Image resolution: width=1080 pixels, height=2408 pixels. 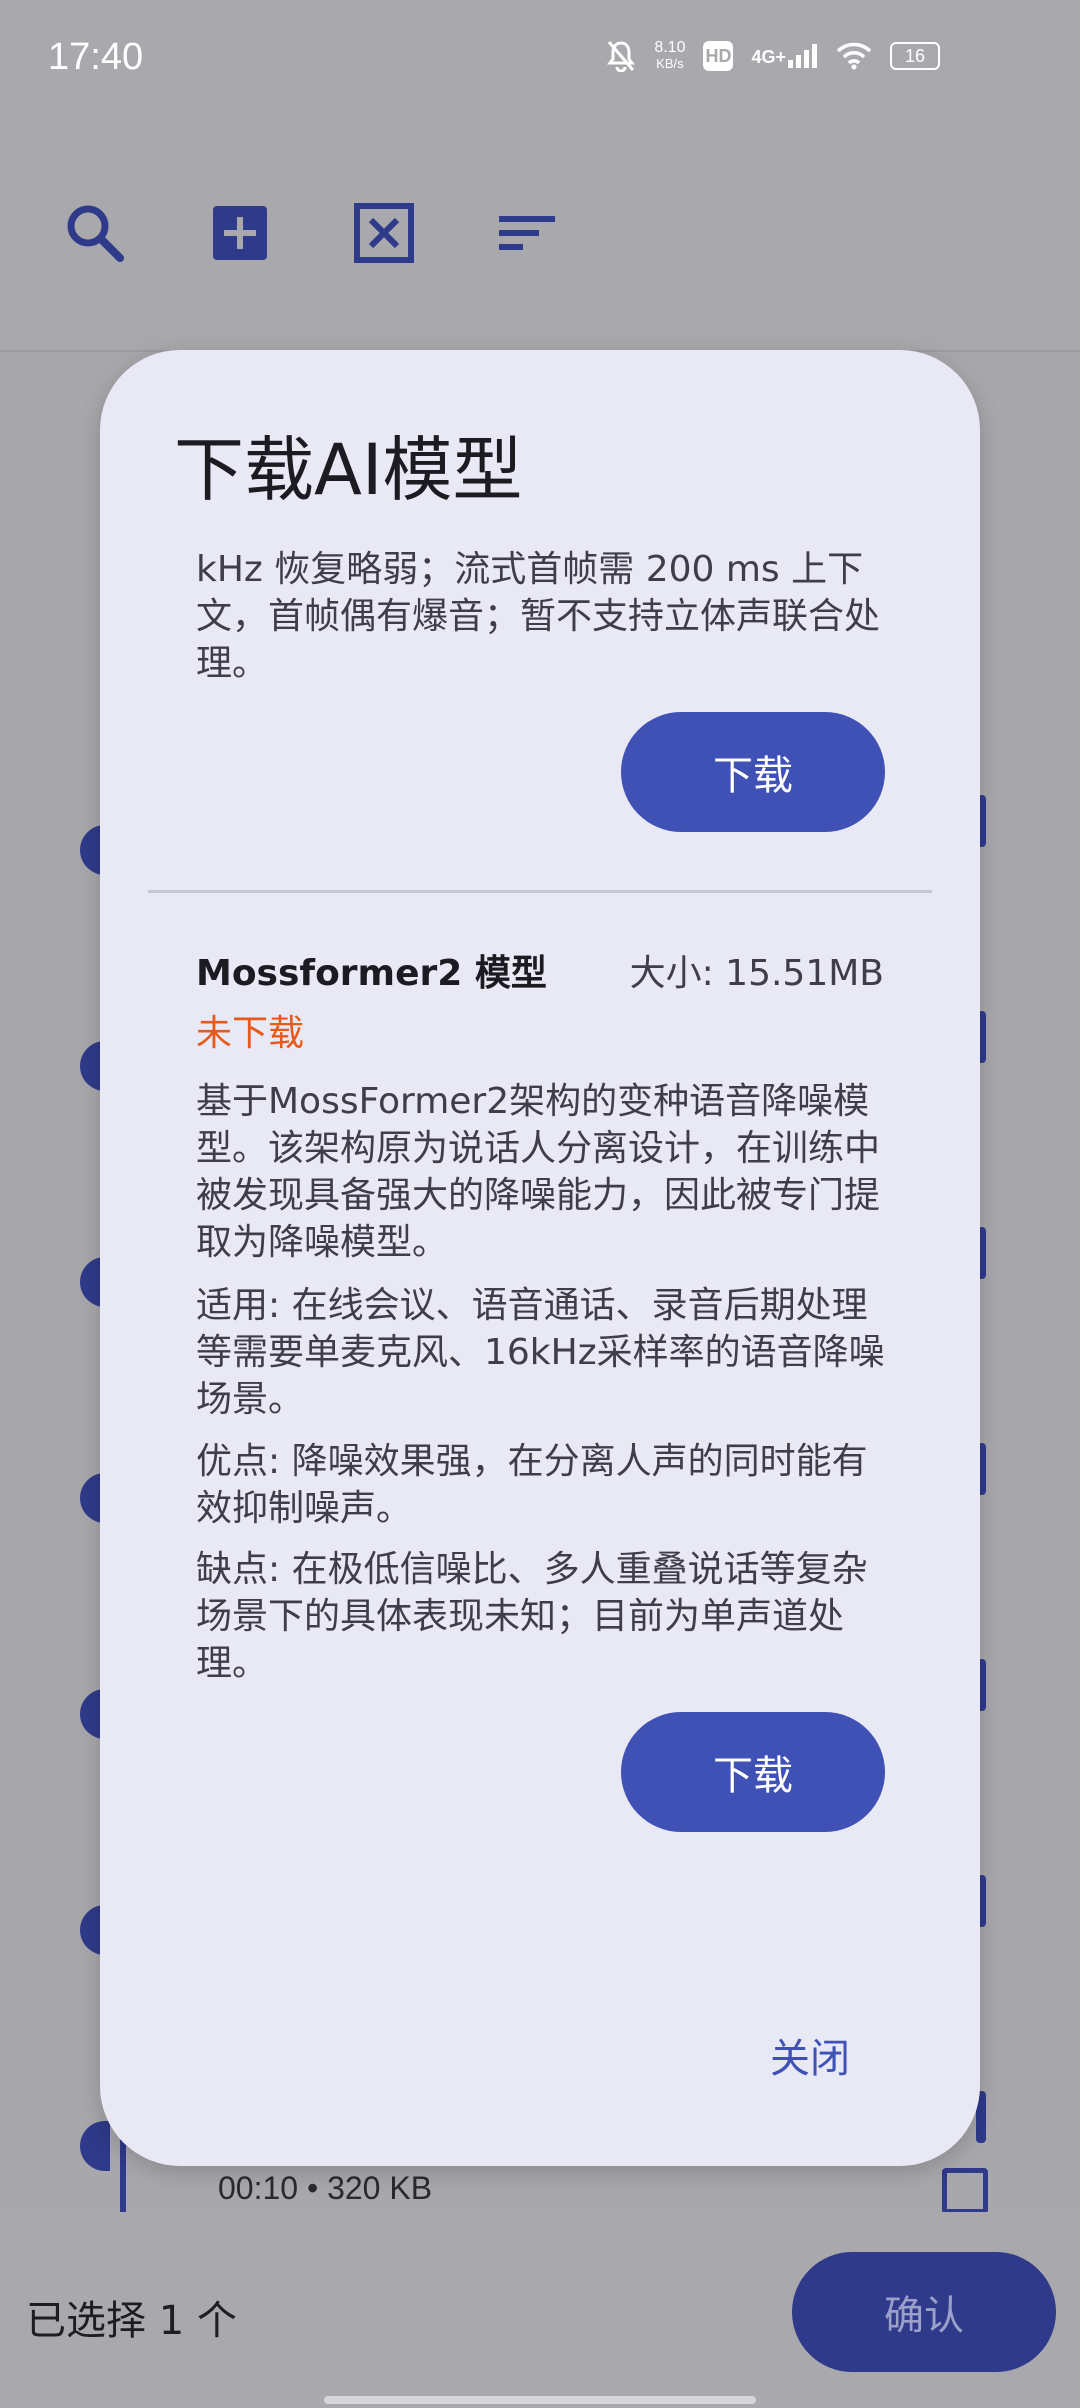 What do you see at coordinates (924, 2312) in the screenshot?
I see `confirm-button: 确认` at bounding box center [924, 2312].